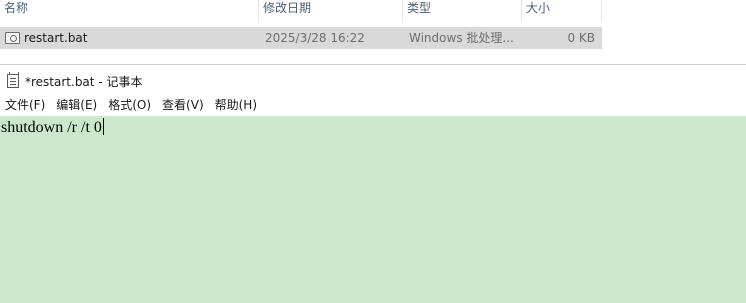 This screenshot has height=303, width=746. I want to click on column-header-date: 修改日期, so click(331, 11).